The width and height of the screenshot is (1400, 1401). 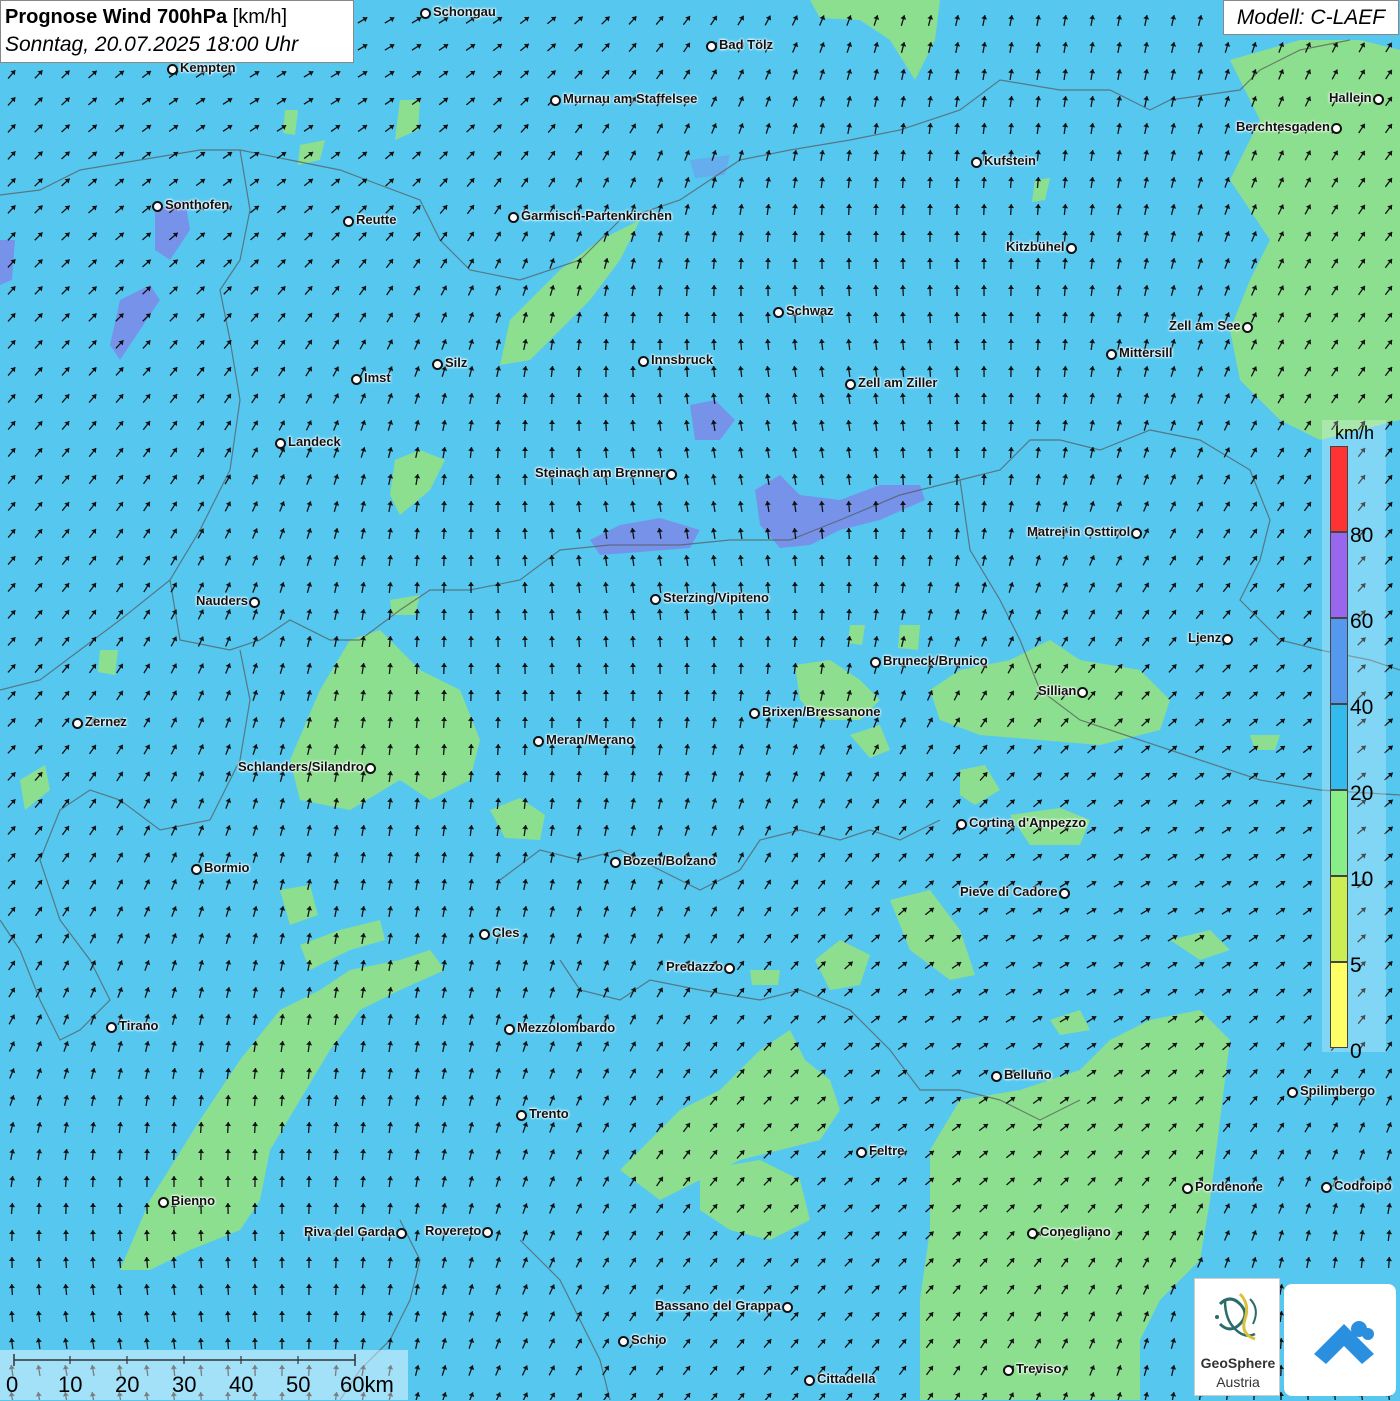 I want to click on scale-label: 10, so click(x=70, y=1385).